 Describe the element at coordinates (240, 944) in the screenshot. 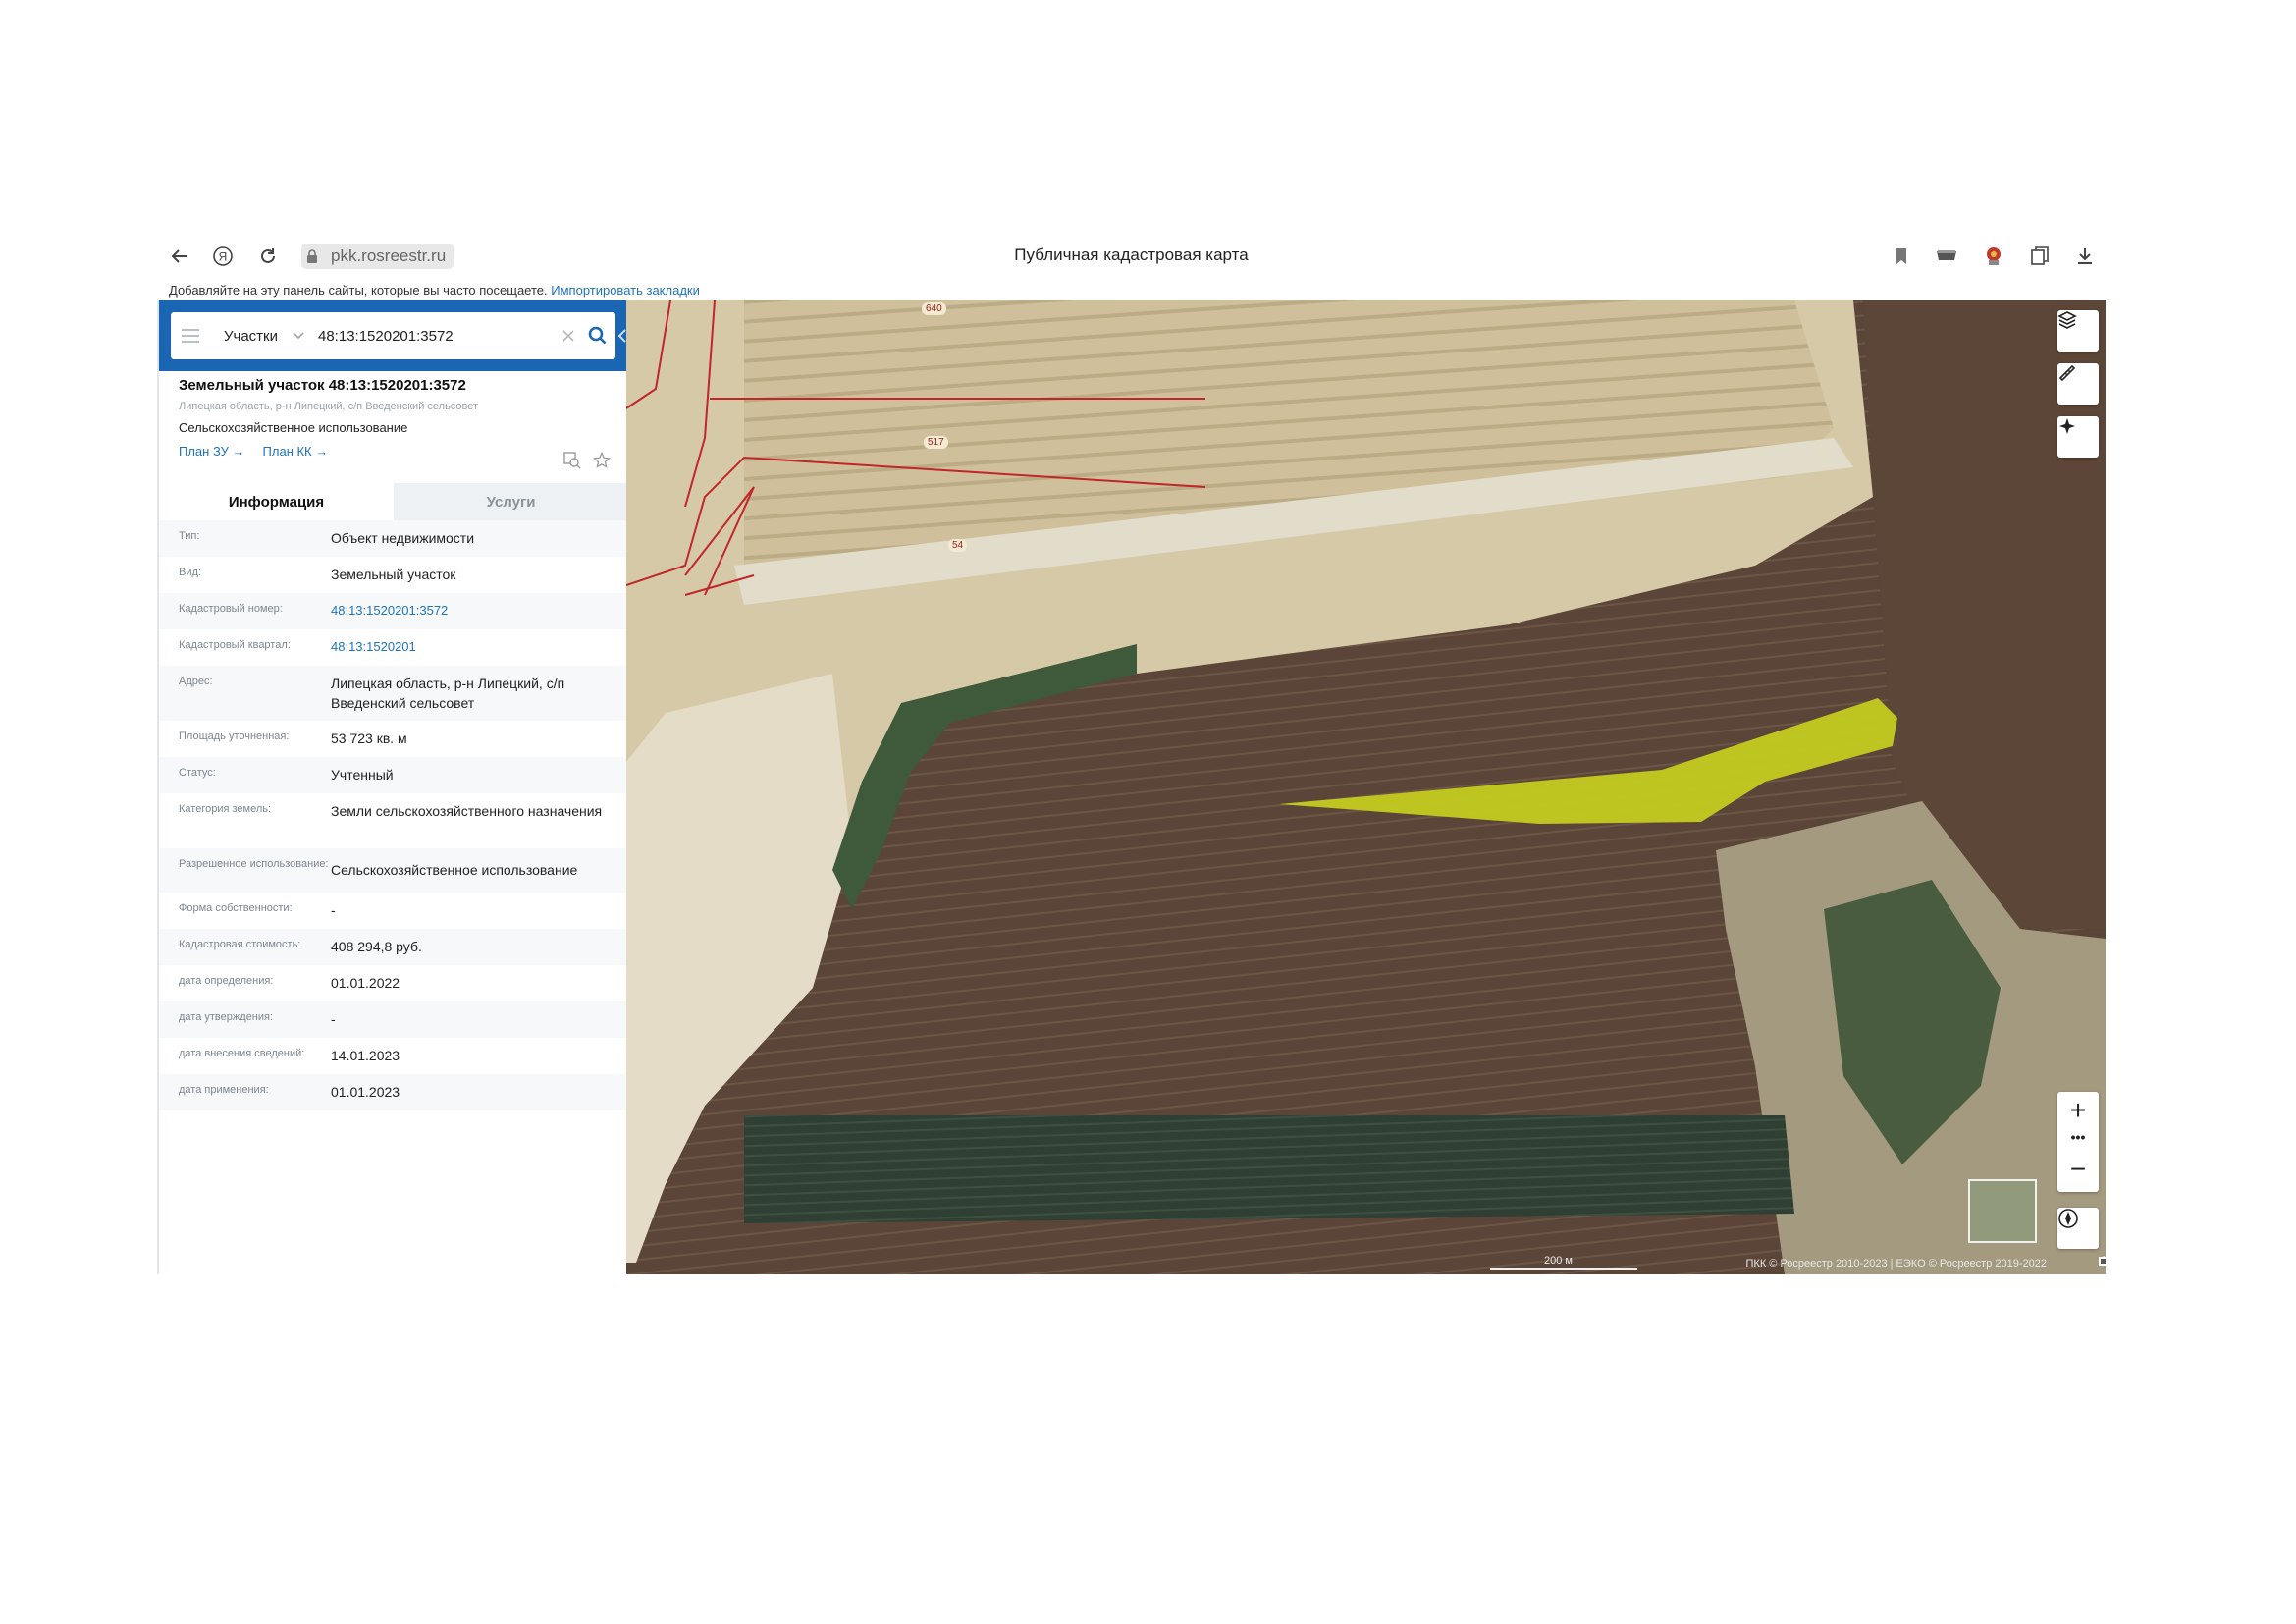

I see `property-label: Кадастровая стоимость:` at that location.